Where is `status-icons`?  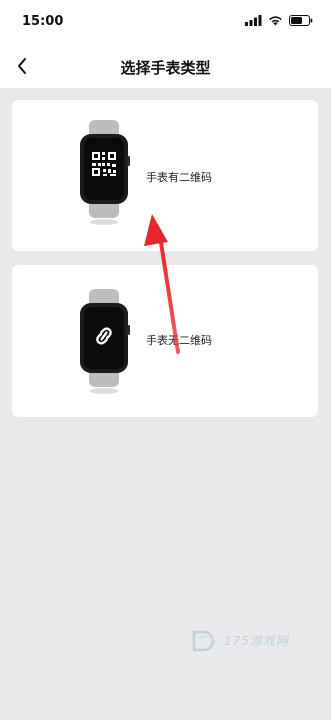 status-icons is located at coordinates (279, 20).